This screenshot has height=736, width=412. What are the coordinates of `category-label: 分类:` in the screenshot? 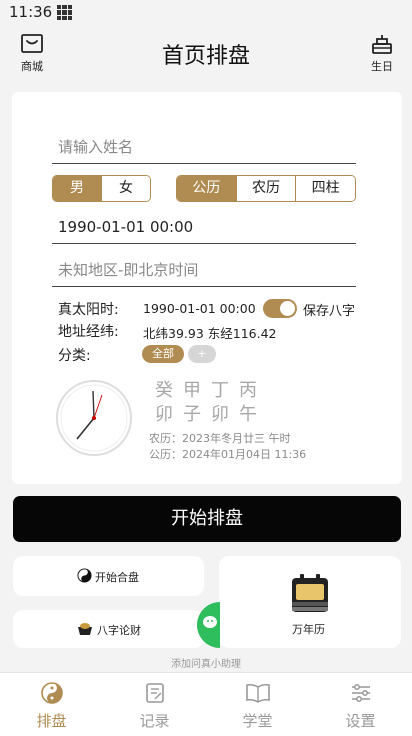 It's located at (74, 356).